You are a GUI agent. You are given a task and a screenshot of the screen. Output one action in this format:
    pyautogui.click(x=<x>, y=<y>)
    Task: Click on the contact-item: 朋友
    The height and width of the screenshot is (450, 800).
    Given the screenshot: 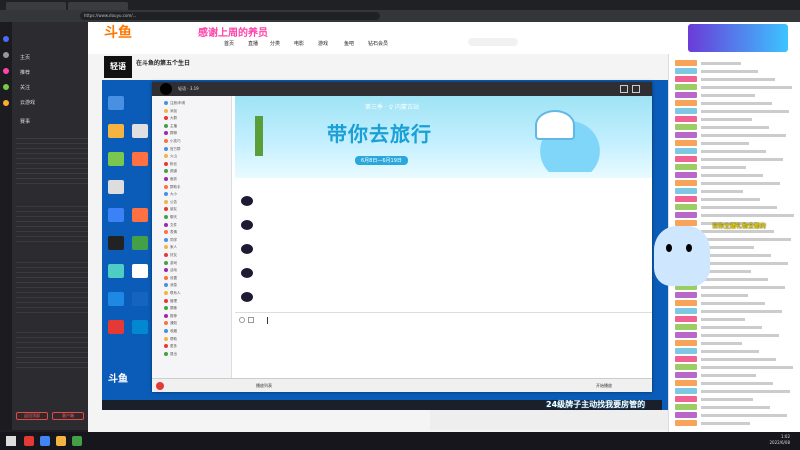 What is the action you would take?
    pyautogui.click(x=197, y=209)
    